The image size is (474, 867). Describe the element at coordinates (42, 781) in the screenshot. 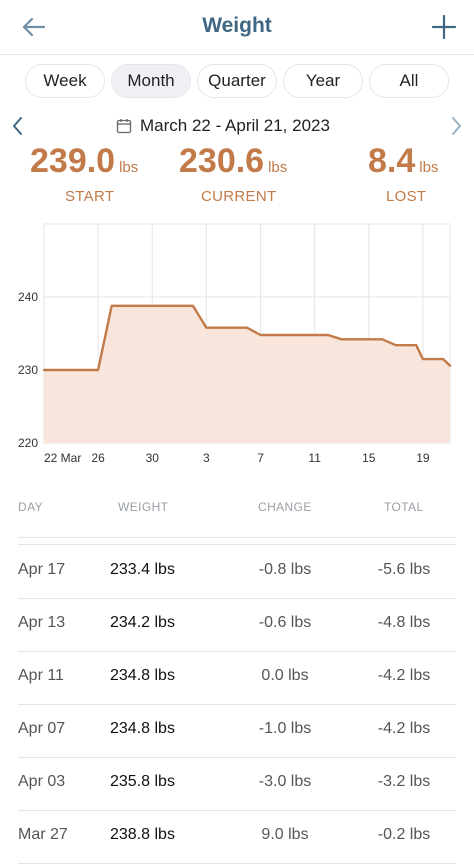

I see `row-day: Apr 03` at that location.